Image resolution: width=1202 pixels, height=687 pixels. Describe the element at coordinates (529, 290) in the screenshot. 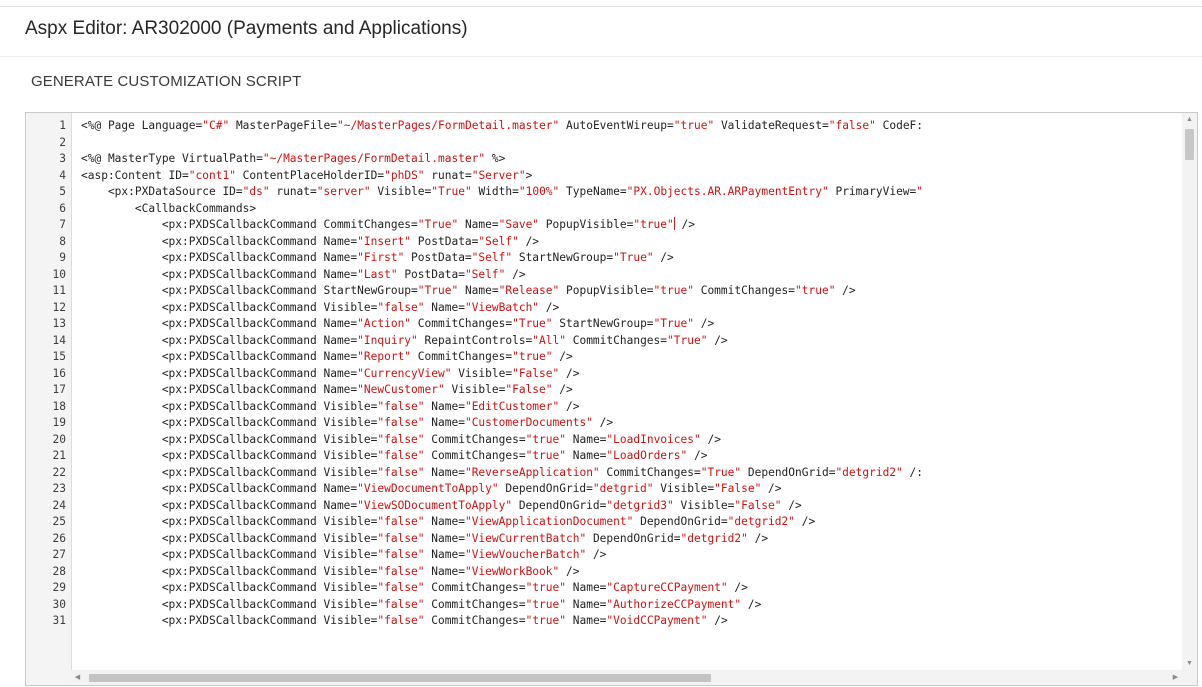

I see `string-token: "Release"` at that location.